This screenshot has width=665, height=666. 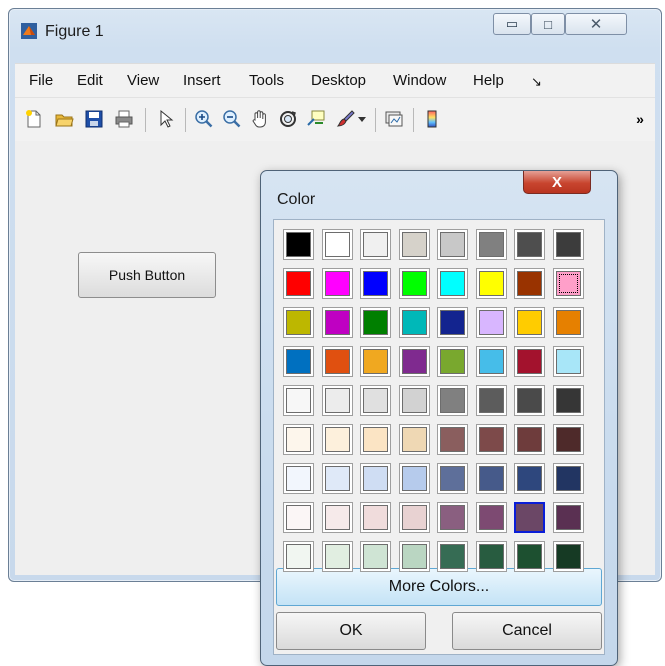 What do you see at coordinates (143, 80) in the screenshot?
I see `menu-view: View` at bounding box center [143, 80].